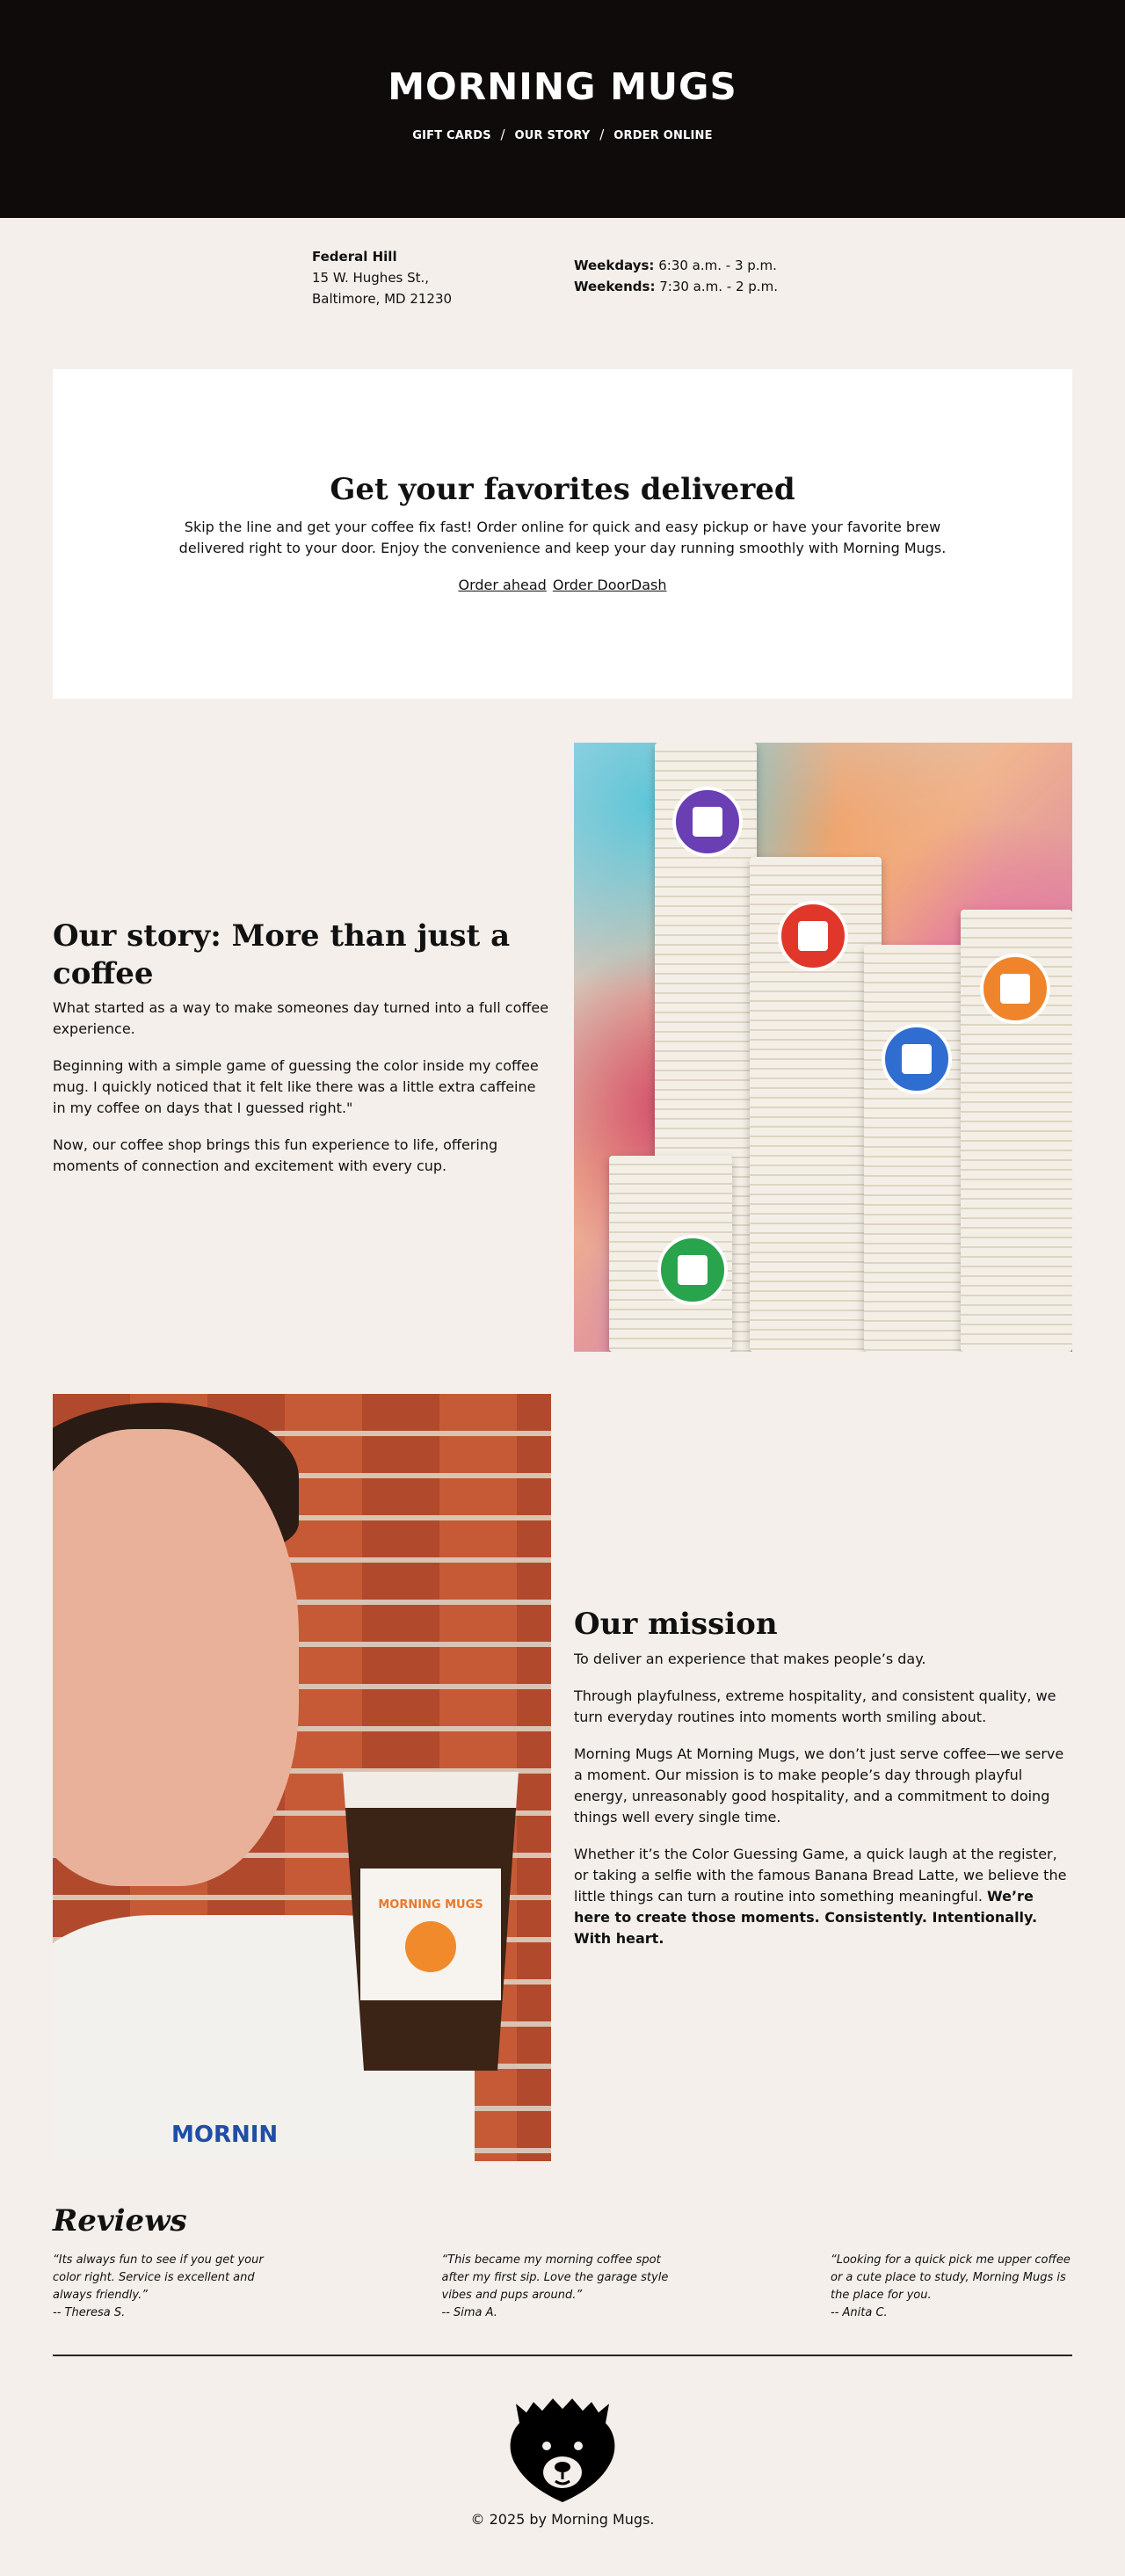 Image resolution: width=1125 pixels, height=2576 pixels. Describe the element at coordinates (282, 954) in the screenshot. I see `story-title: Our story: More than just a coffee` at that location.